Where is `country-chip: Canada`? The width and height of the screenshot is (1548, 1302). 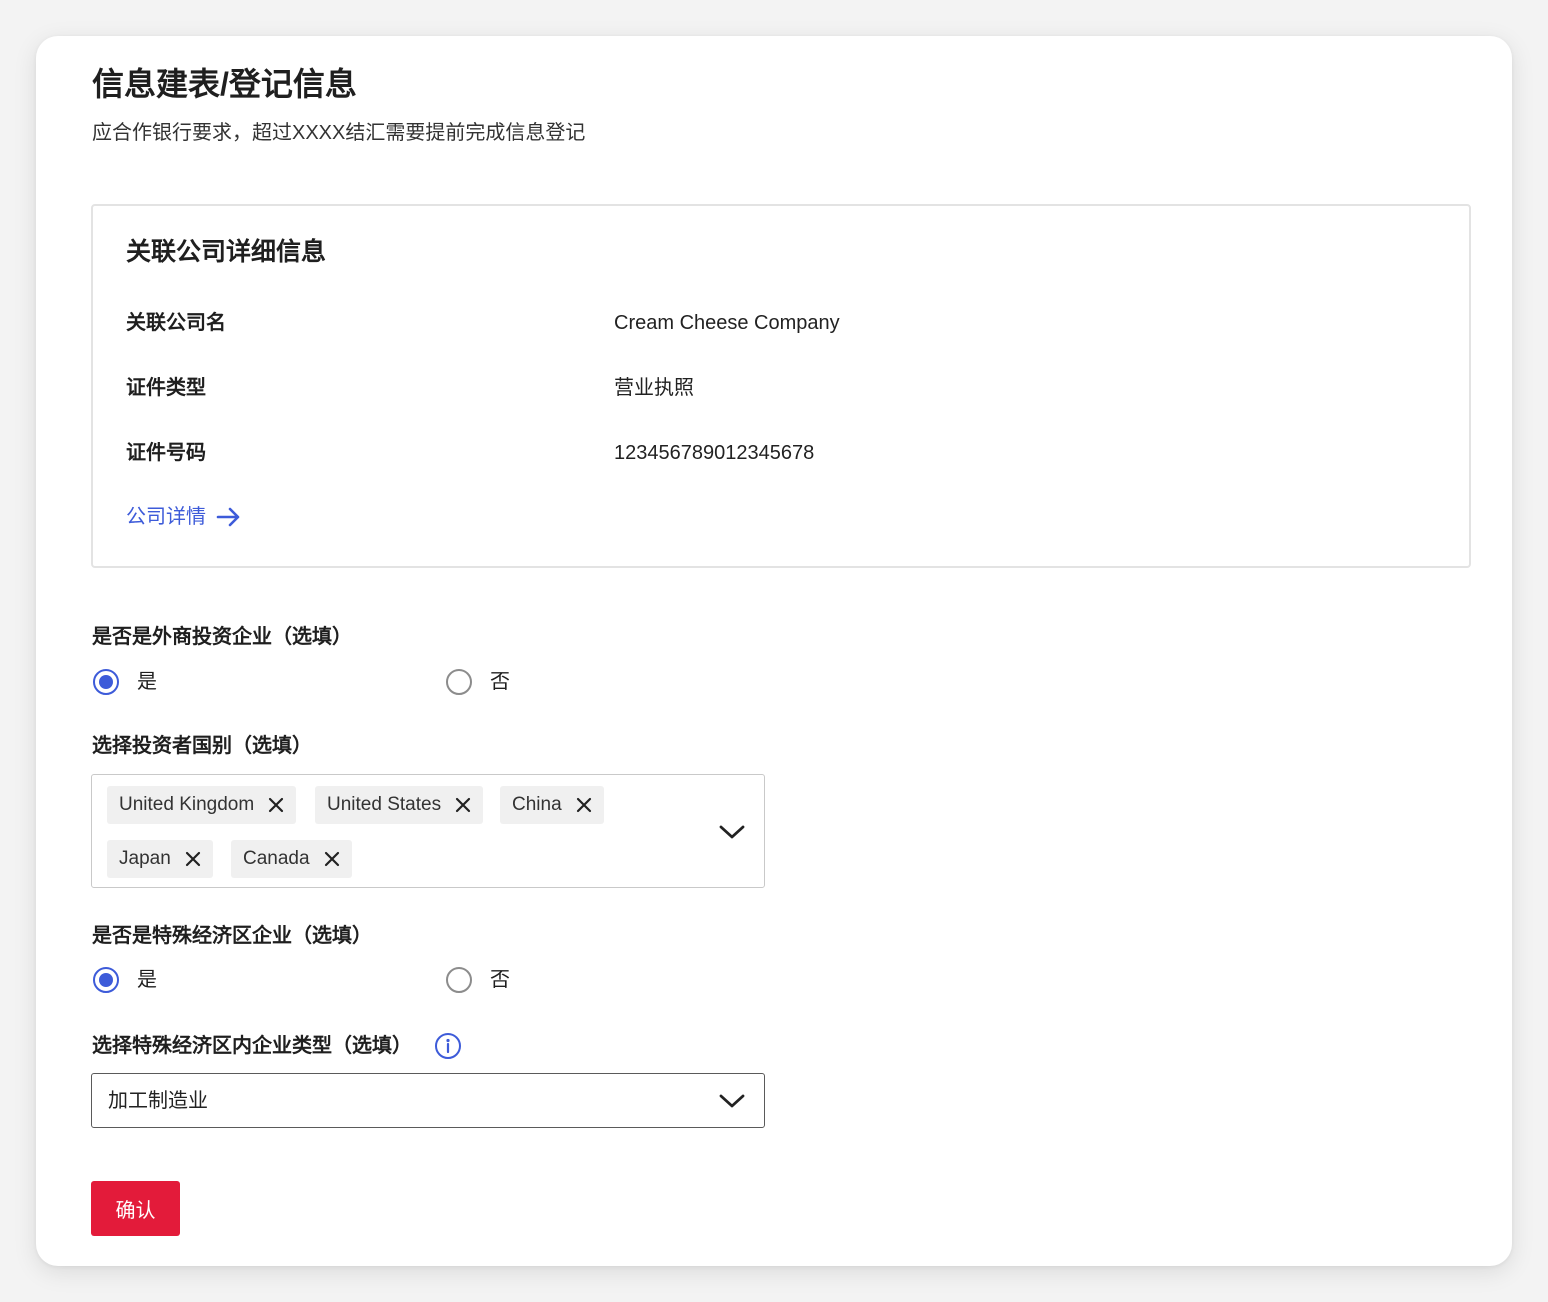 country-chip: Canada is located at coordinates (291, 859).